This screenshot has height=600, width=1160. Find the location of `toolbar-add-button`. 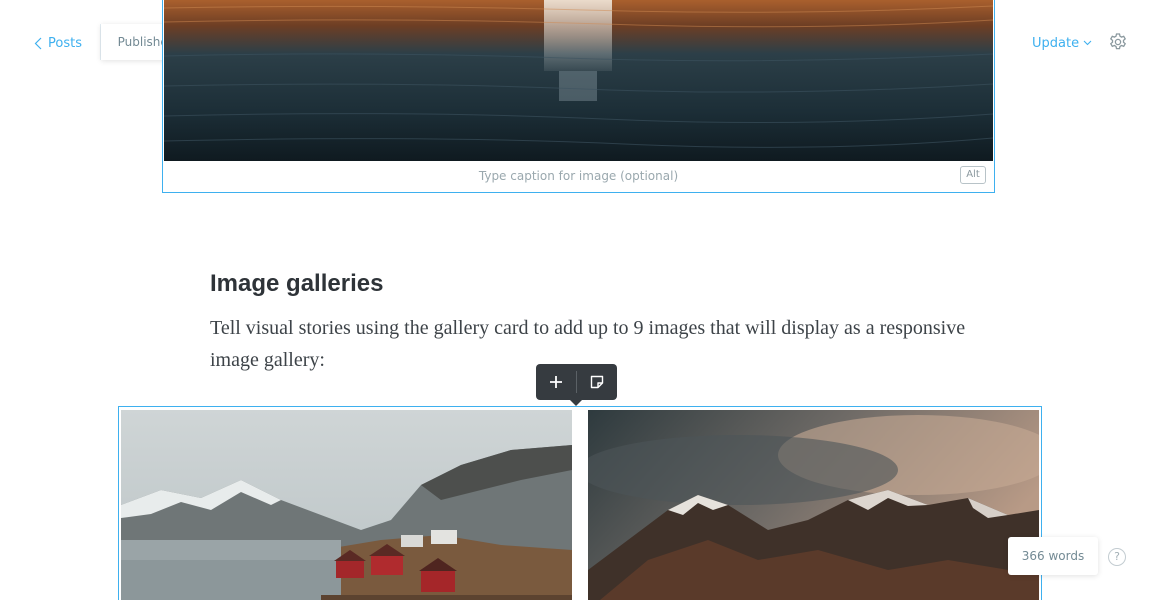

toolbar-add-button is located at coordinates (556, 382).